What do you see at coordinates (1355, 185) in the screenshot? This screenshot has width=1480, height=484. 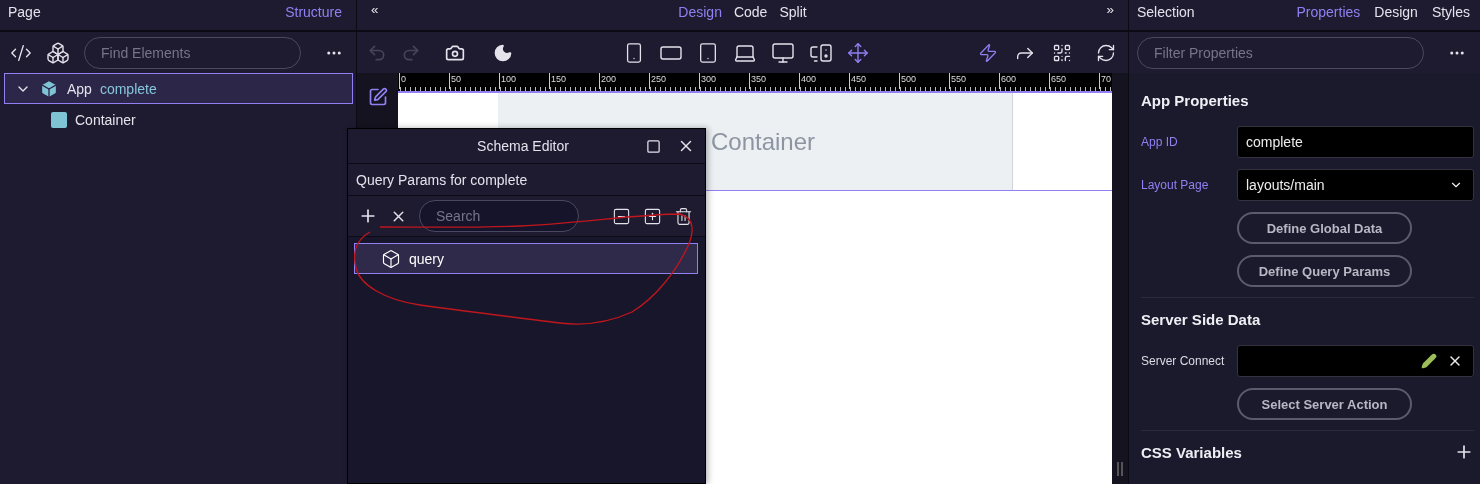 I see `select-field: layouts/main` at bounding box center [1355, 185].